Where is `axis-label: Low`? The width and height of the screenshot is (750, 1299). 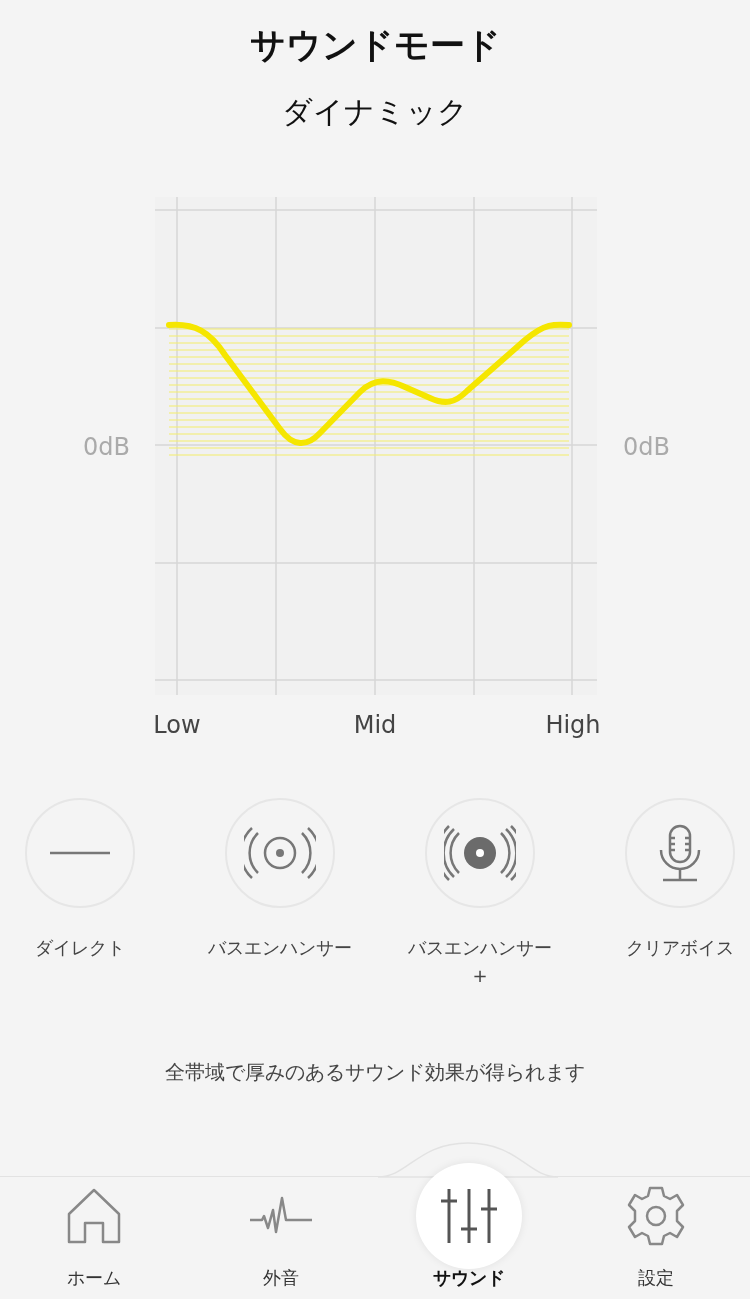
axis-label: Low is located at coordinates (177, 725).